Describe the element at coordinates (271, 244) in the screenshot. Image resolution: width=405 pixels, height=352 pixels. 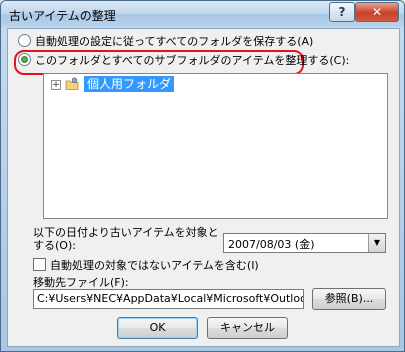
I see `date-value: 2007/08/03 (金)` at that location.